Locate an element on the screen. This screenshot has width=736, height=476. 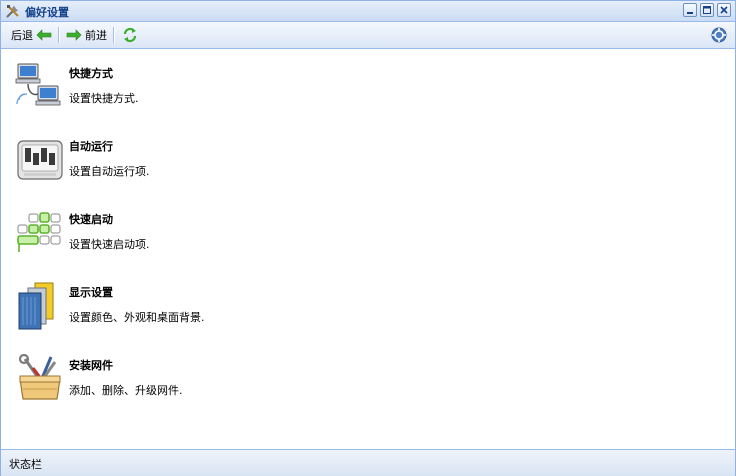
item-description: 设置快捷方式. is located at coordinates (104, 98).